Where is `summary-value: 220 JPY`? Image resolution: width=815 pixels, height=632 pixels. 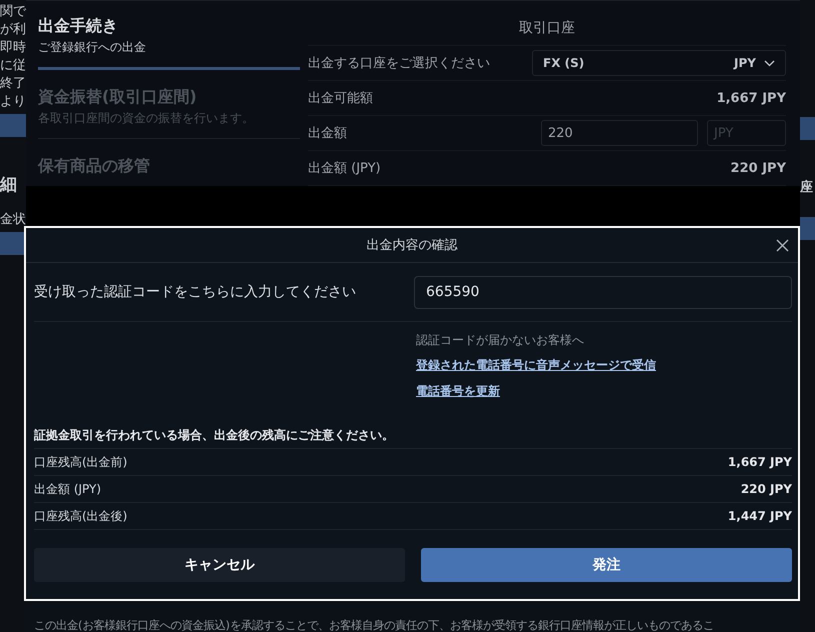 summary-value: 220 JPY is located at coordinates (766, 489).